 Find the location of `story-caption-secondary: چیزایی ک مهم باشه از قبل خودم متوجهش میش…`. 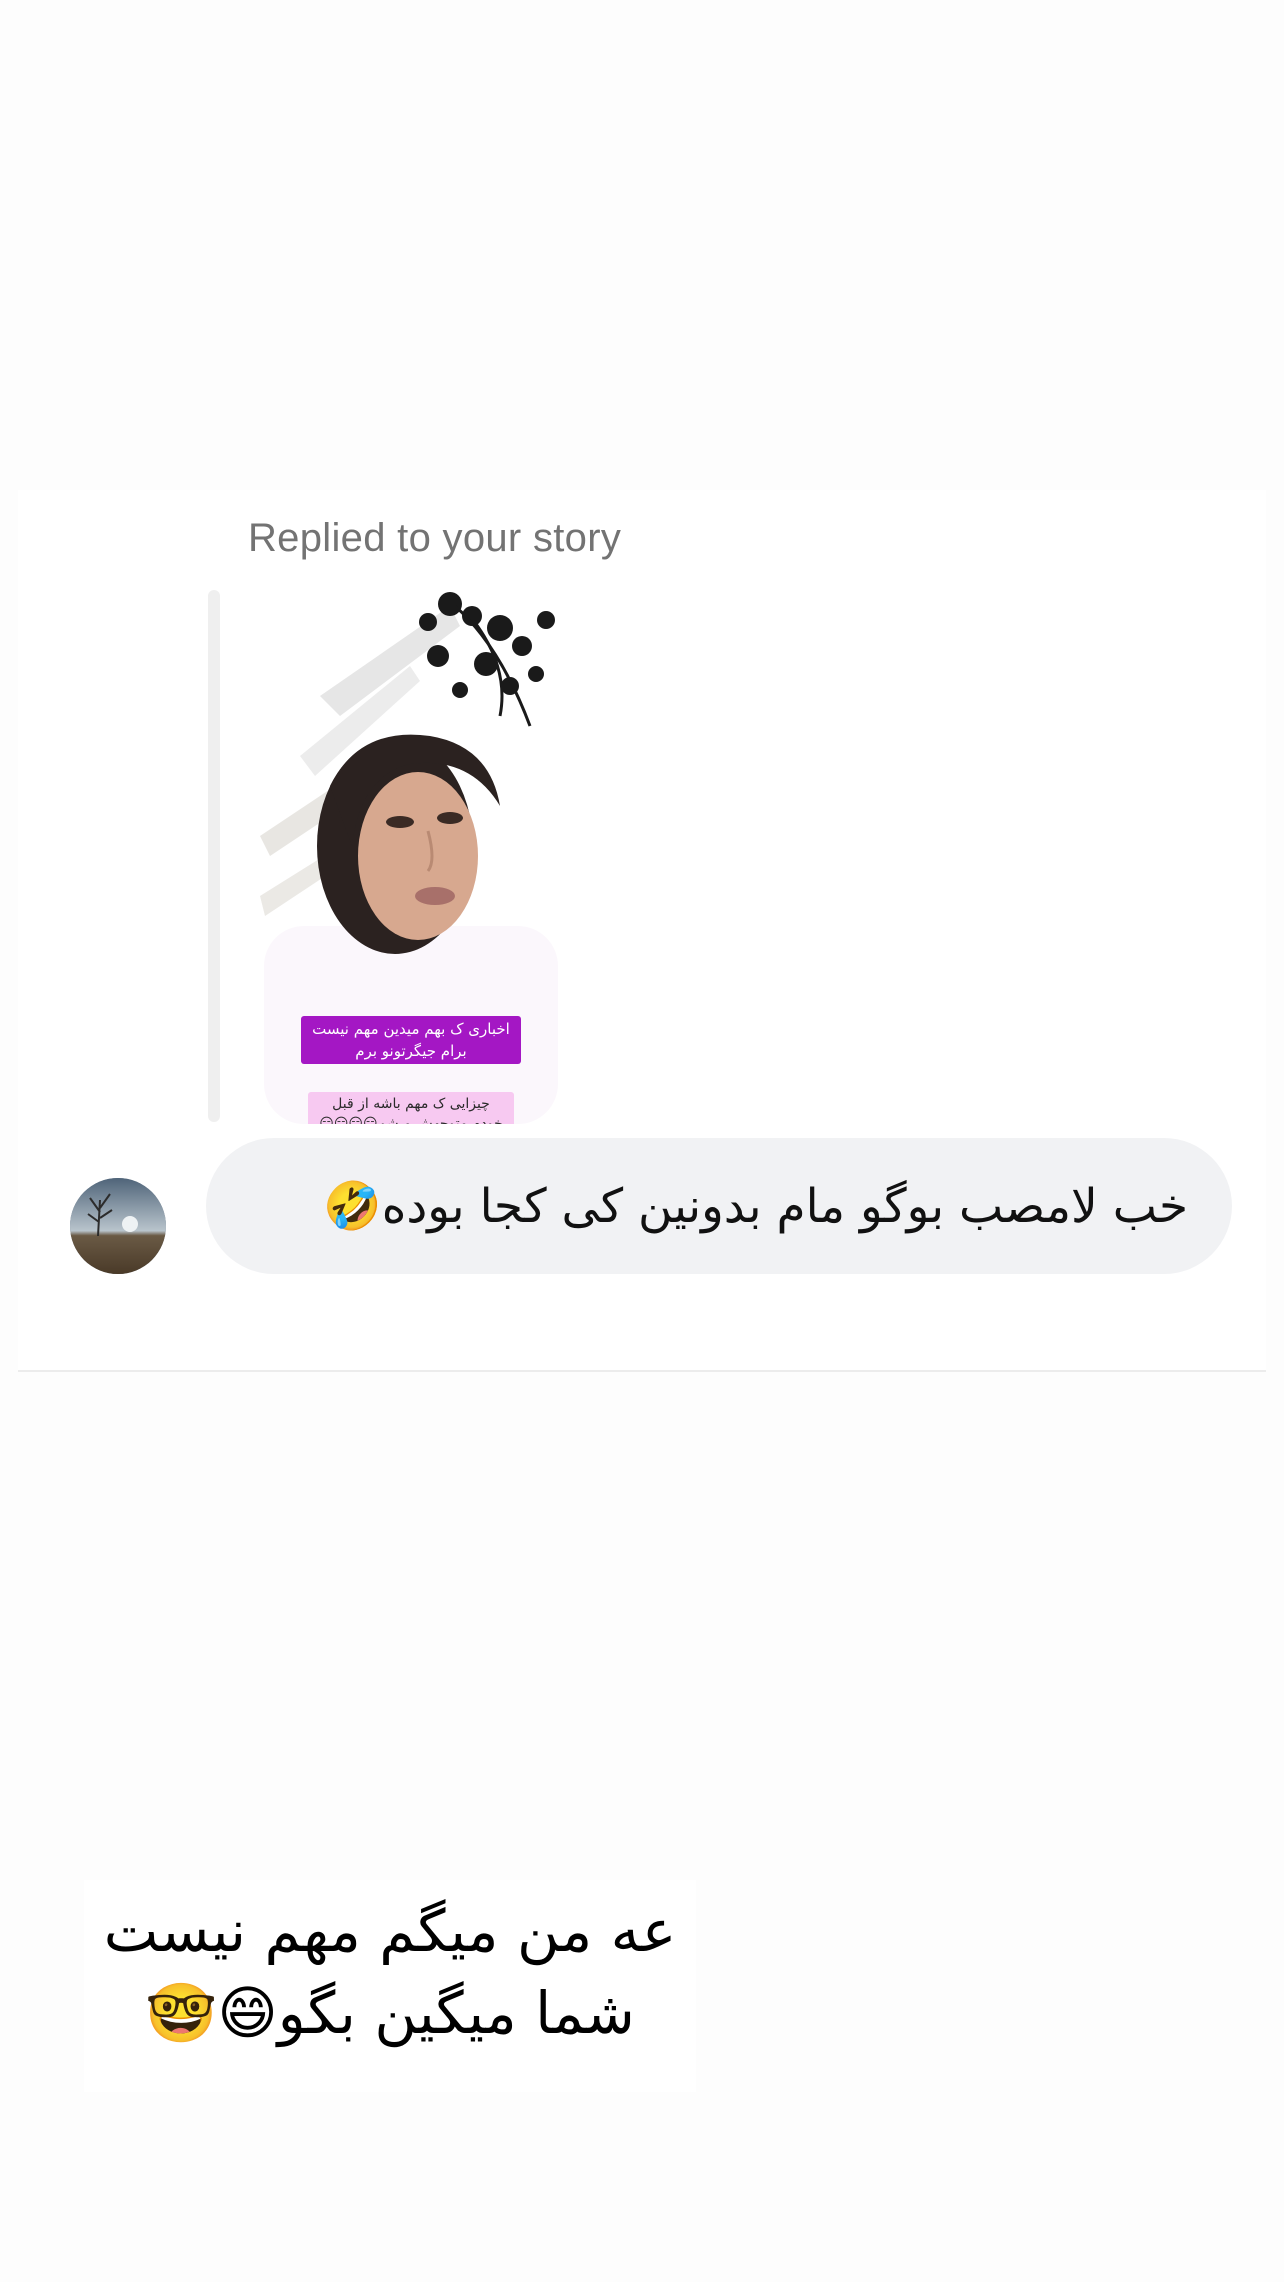

story-caption-secondary: چیزایی ک مهم باشه از قبل خودم متوجهش میش… is located at coordinates (411, 1108).